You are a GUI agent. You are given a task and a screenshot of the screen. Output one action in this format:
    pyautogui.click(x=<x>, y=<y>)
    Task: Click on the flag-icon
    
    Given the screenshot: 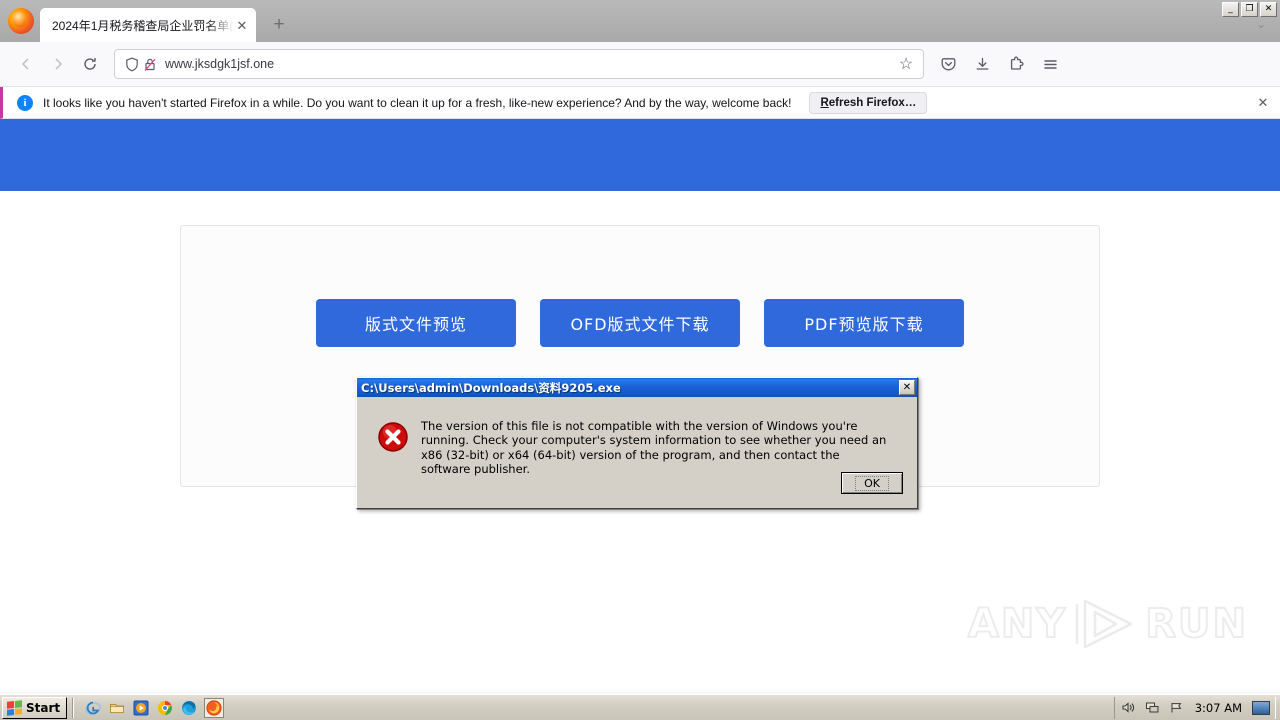 What is the action you would take?
    pyautogui.click(x=1177, y=708)
    